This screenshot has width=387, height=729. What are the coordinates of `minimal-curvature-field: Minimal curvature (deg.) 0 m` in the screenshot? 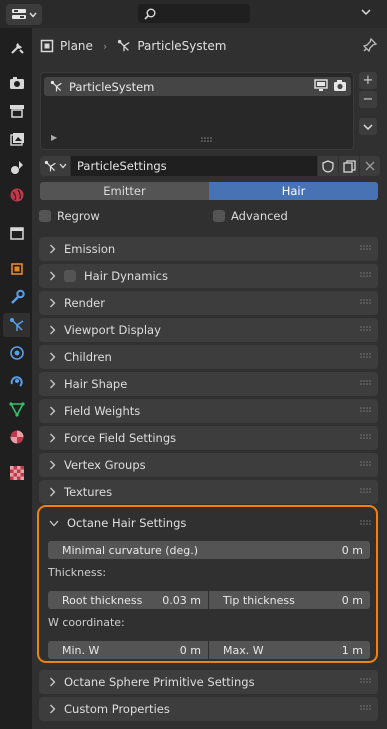 It's located at (209, 550).